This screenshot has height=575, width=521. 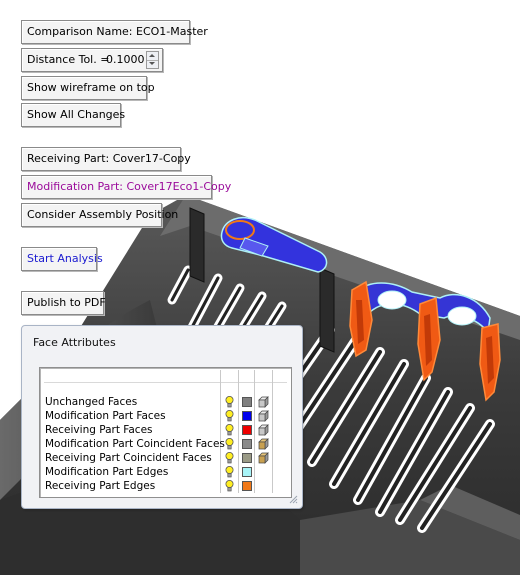 I want to click on list-item: Unchanged Faces, so click(x=162, y=402).